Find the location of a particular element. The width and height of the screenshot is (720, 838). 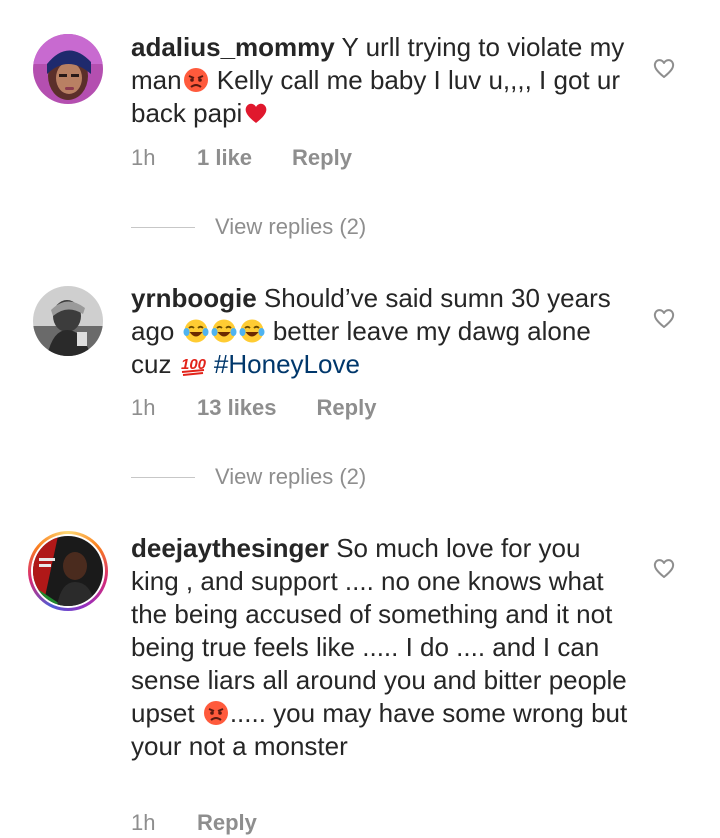

comment-meta: 1h 13 likes Reply is located at coordinates (253, 408).